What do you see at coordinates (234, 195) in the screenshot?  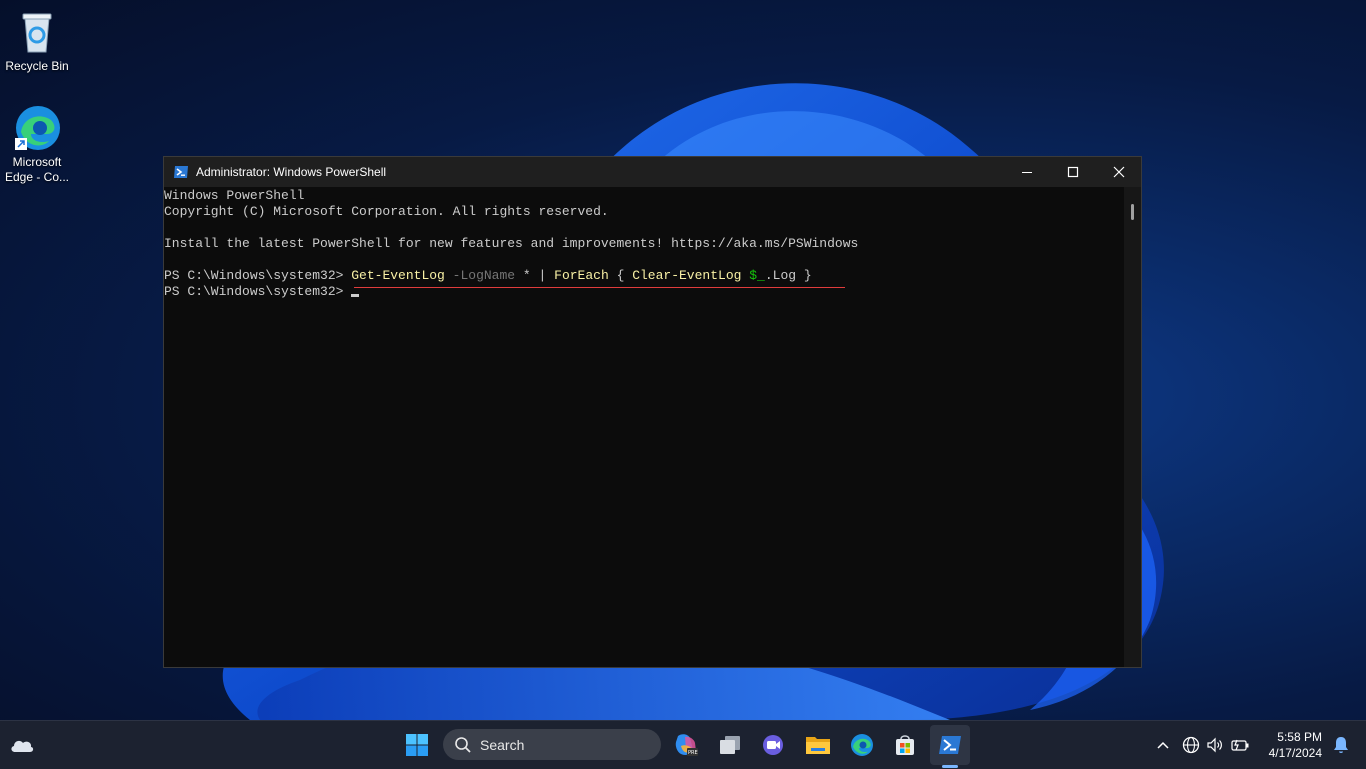 I see `console-line: Windows PowerShell` at bounding box center [234, 195].